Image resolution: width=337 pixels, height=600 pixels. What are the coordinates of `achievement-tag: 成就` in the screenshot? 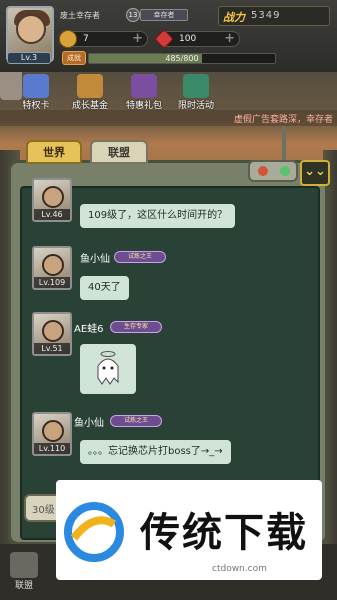 It's located at (74, 58).